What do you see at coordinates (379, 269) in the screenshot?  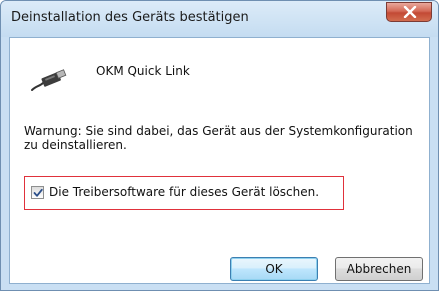 I see `cancel-button: Abbrechen` at bounding box center [379, 269].